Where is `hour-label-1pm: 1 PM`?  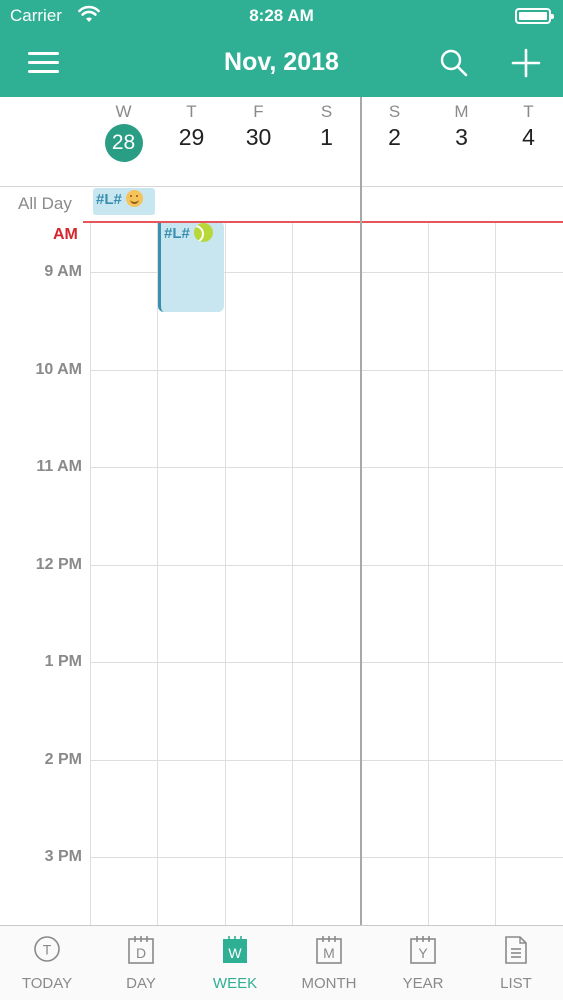
hour-label-1pm: 1 PM is located at coordinates (63, 661).